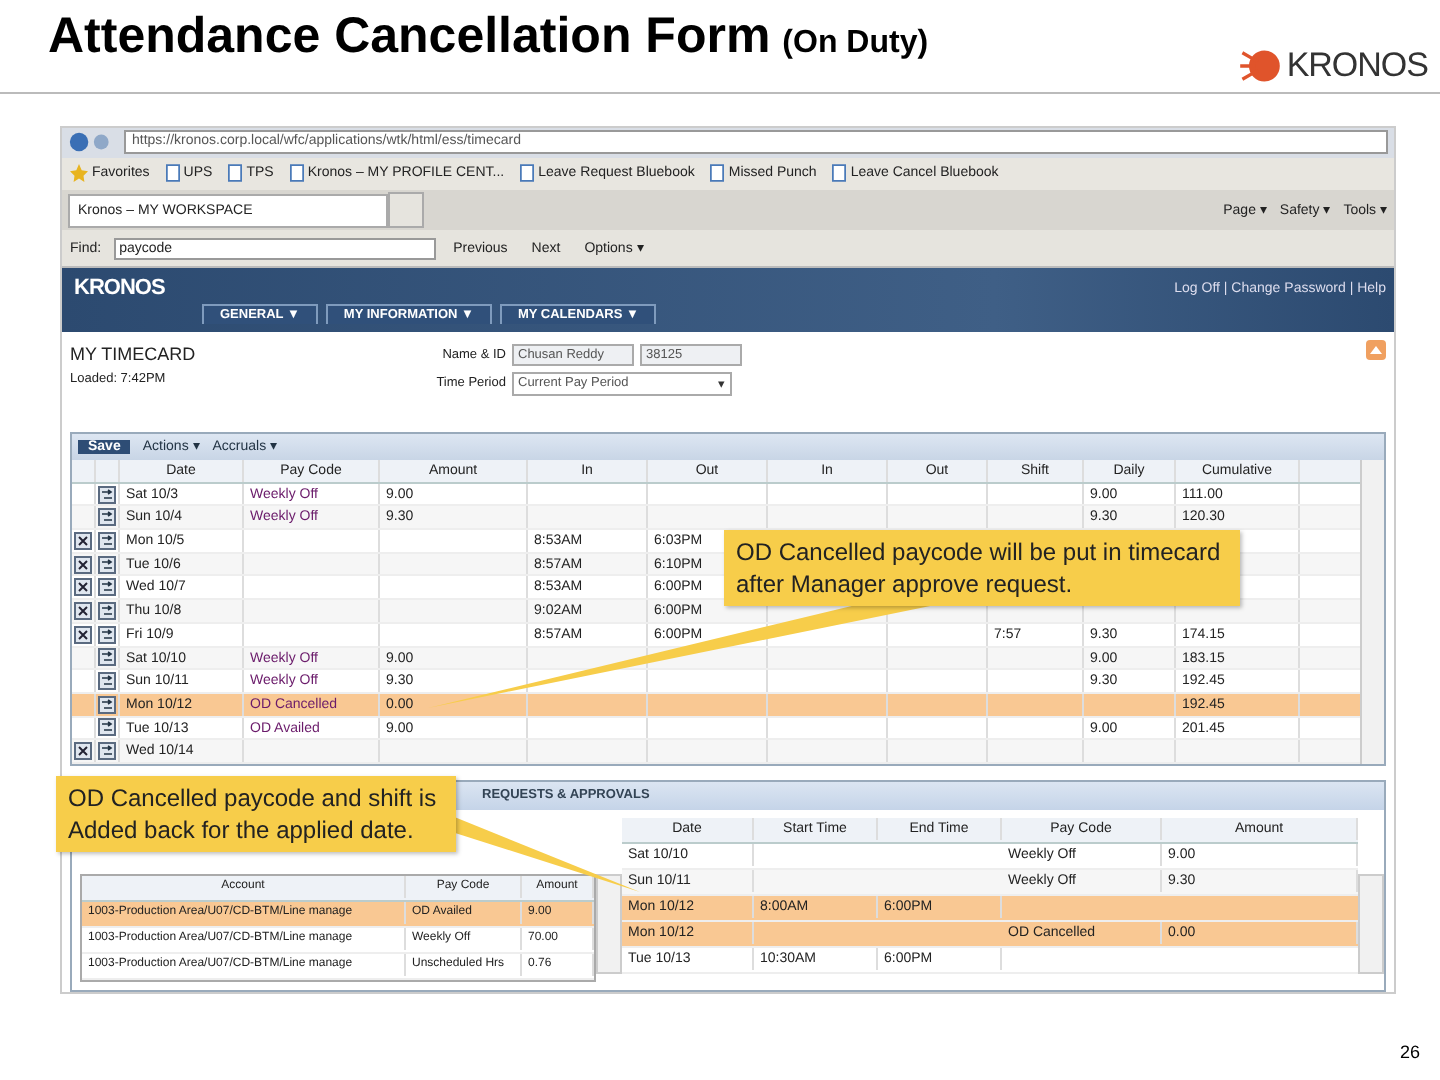 The height and width of the screenshot is (1080, 1440). I want to click on app-logo: KRONOS, so click(119, 288).